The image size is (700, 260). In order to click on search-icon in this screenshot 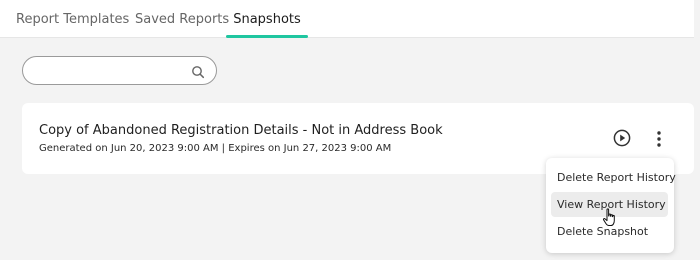, I will do `click(198, 71)`.